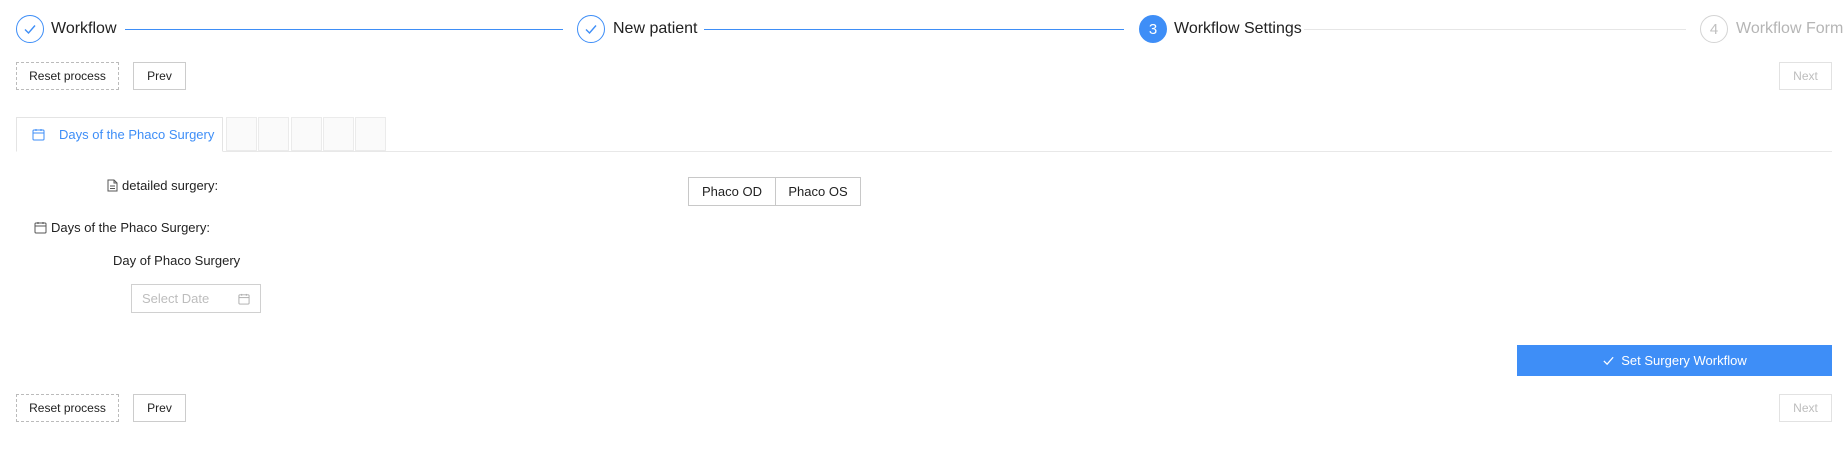 The width and height of the screenshot is (1848, 461). What do you see at coordinates (112, 185) in the screenshot?
I see `file-icon` at bounding box center [112, 185].